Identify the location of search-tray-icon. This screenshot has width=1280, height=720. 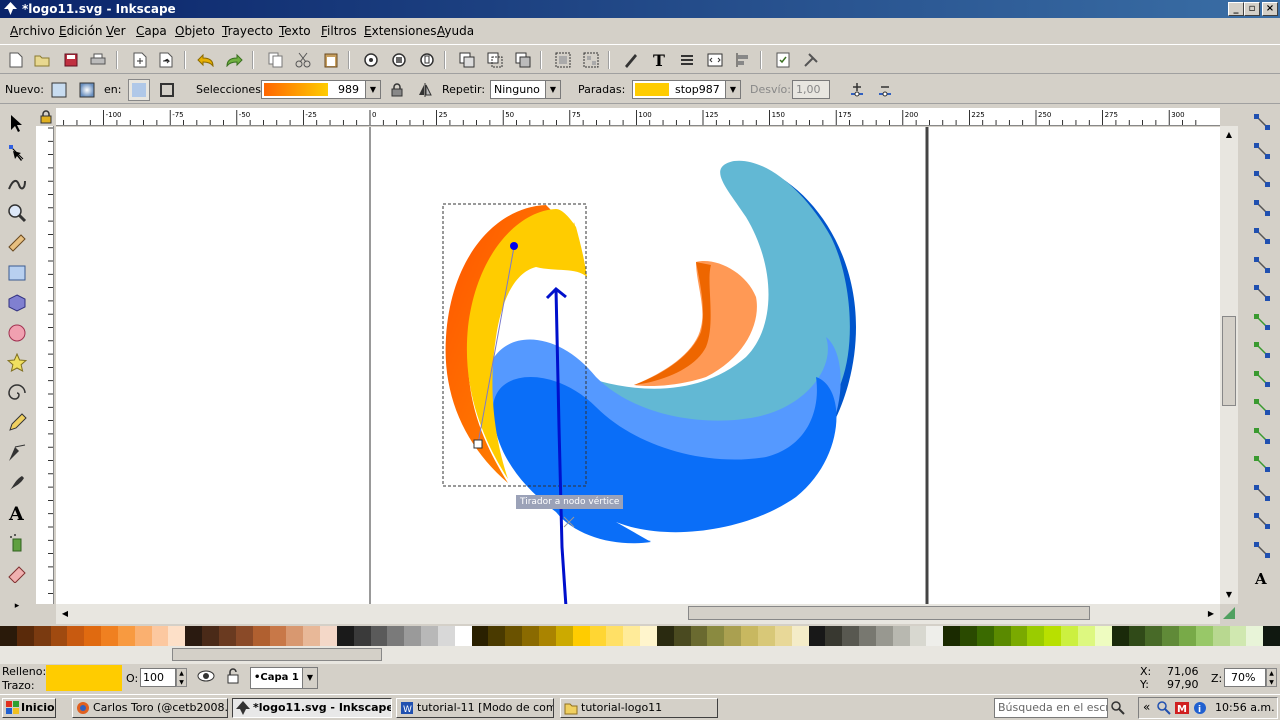
(1164, 708).